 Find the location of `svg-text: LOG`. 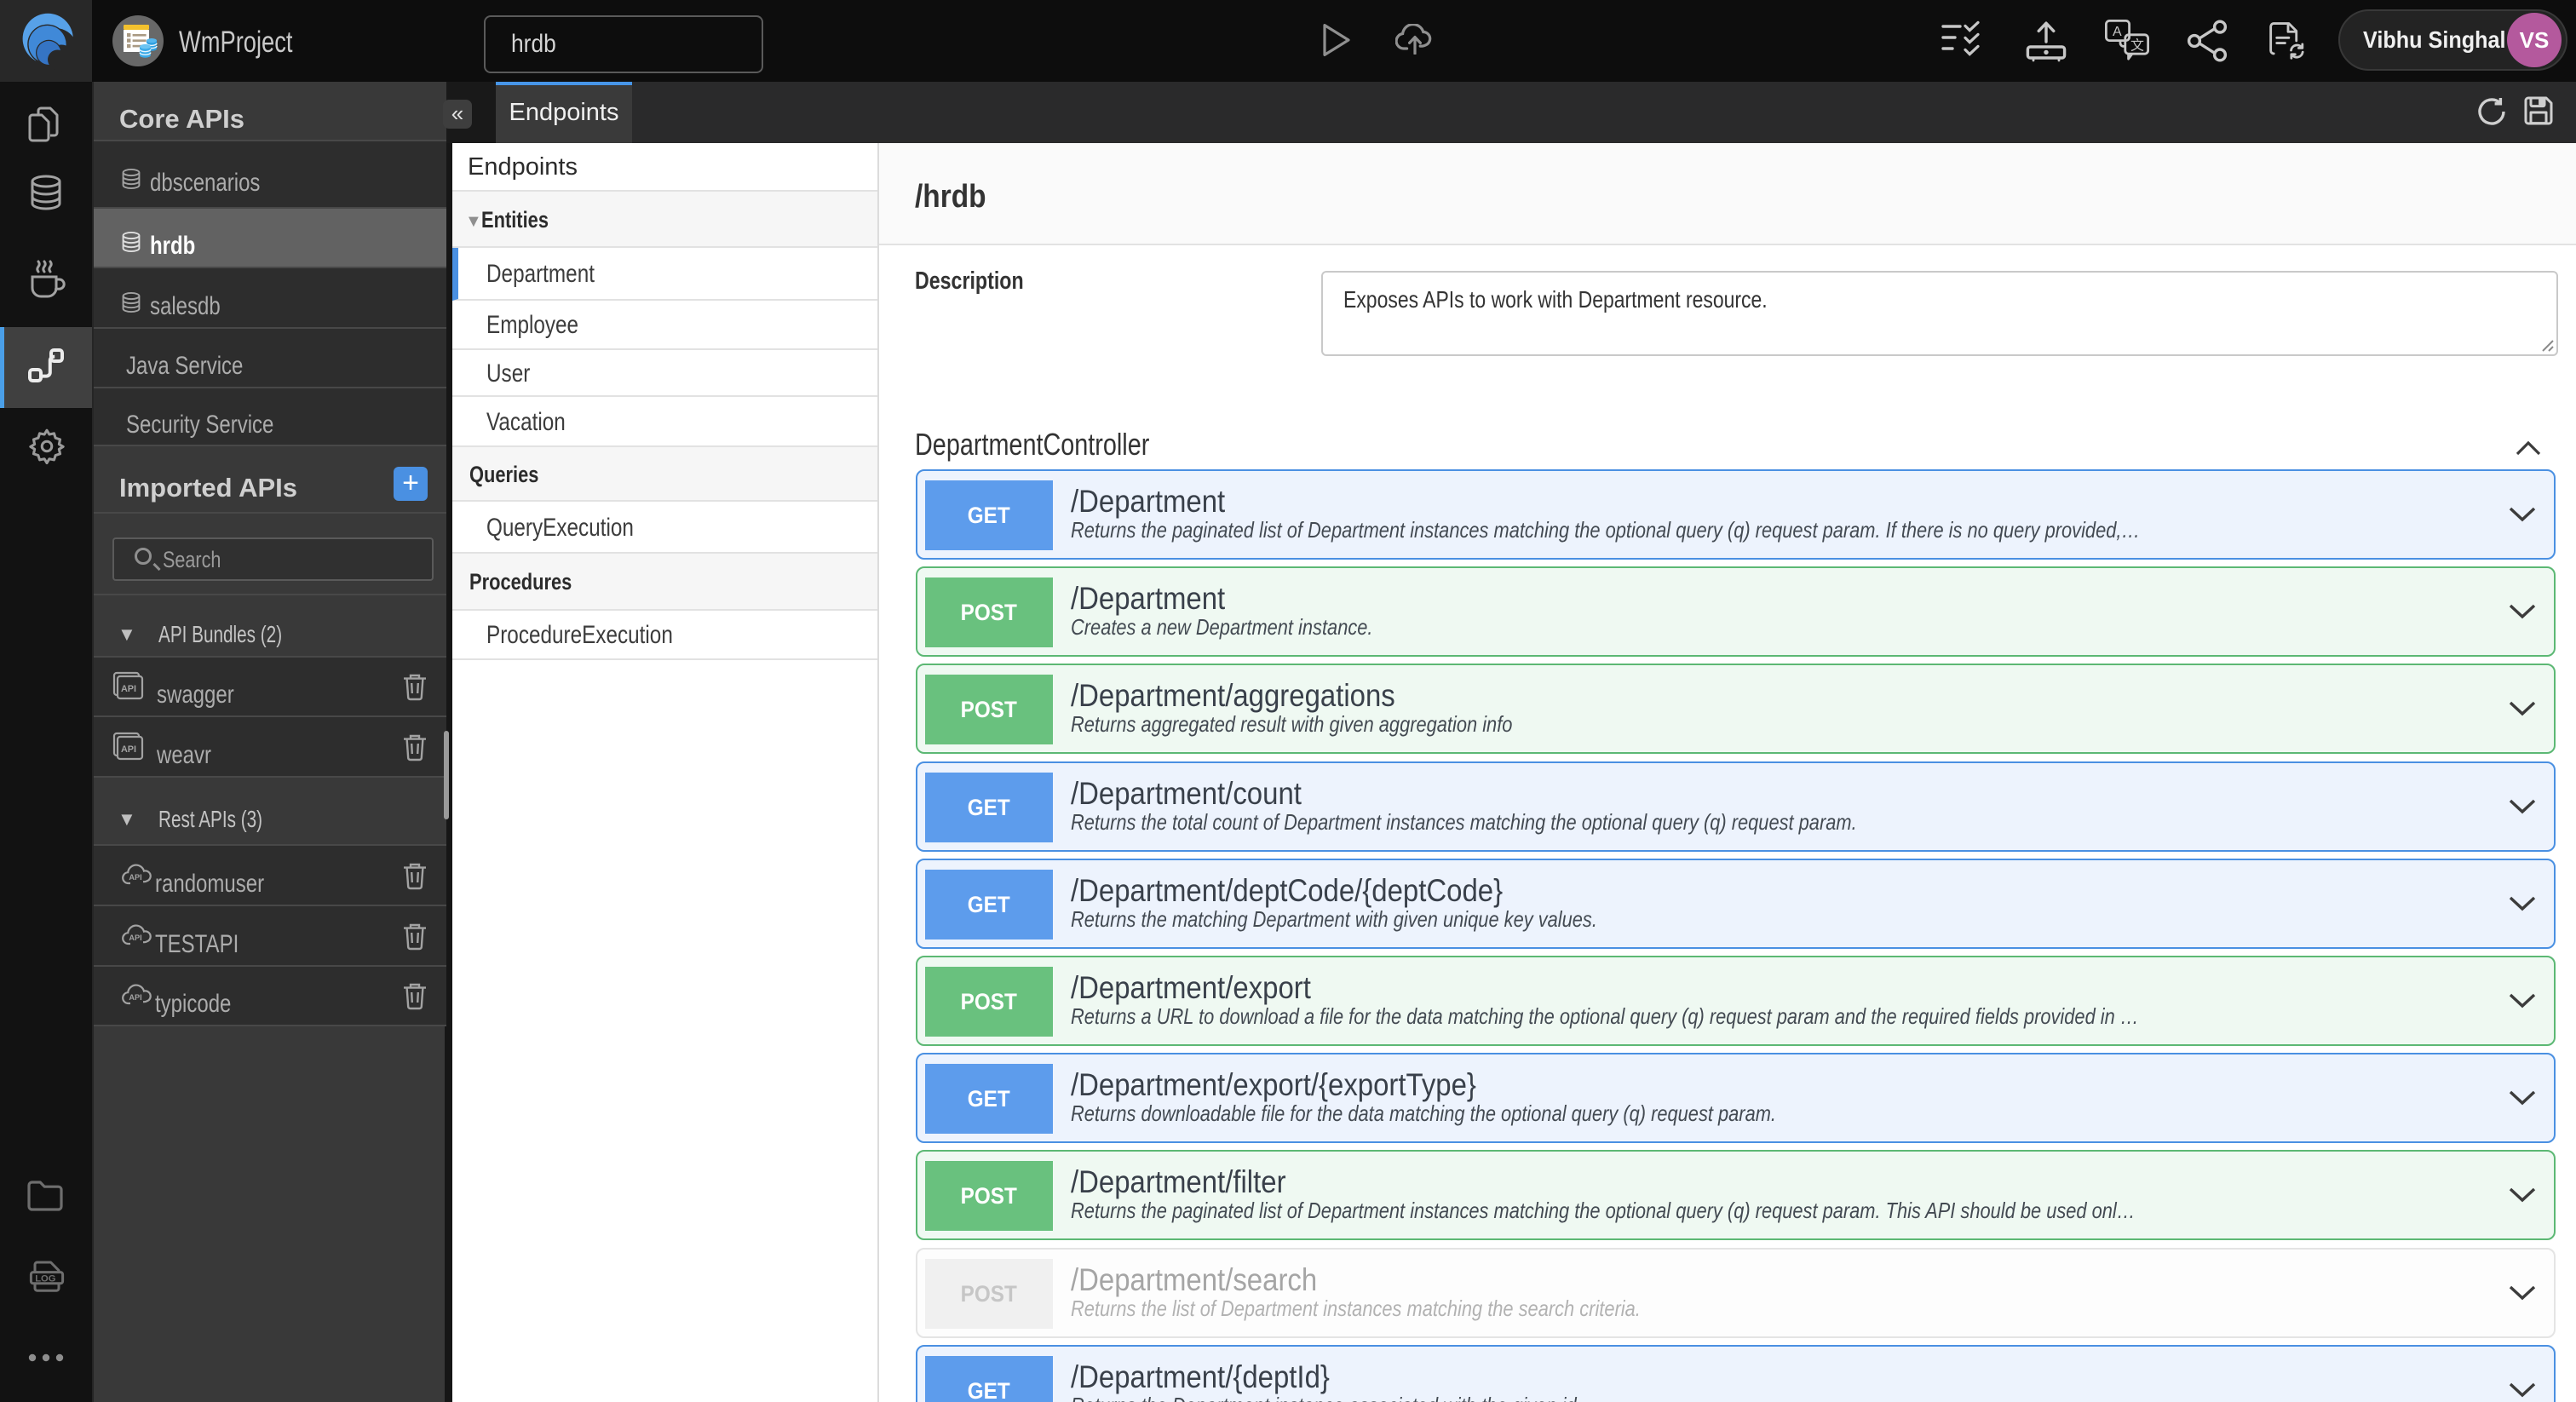

svg-text: LOG is located at coordinates (46, 1278).